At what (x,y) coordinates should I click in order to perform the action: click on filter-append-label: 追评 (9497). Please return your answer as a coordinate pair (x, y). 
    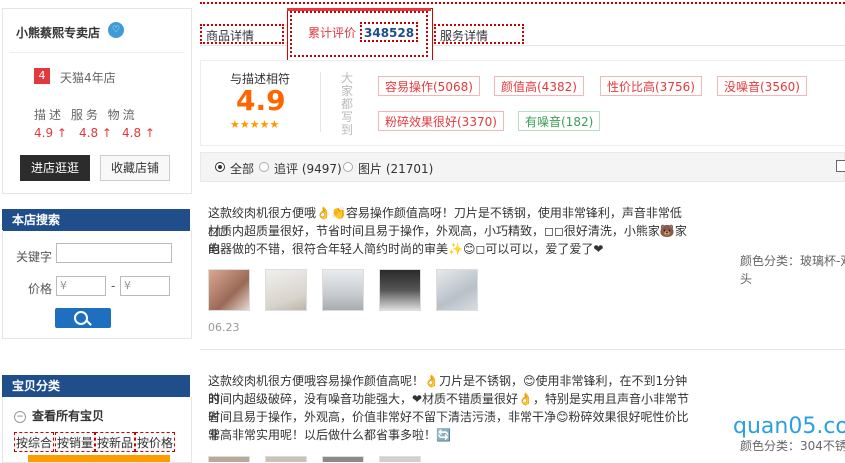
    Looking at the image, I should click on (308, 169).